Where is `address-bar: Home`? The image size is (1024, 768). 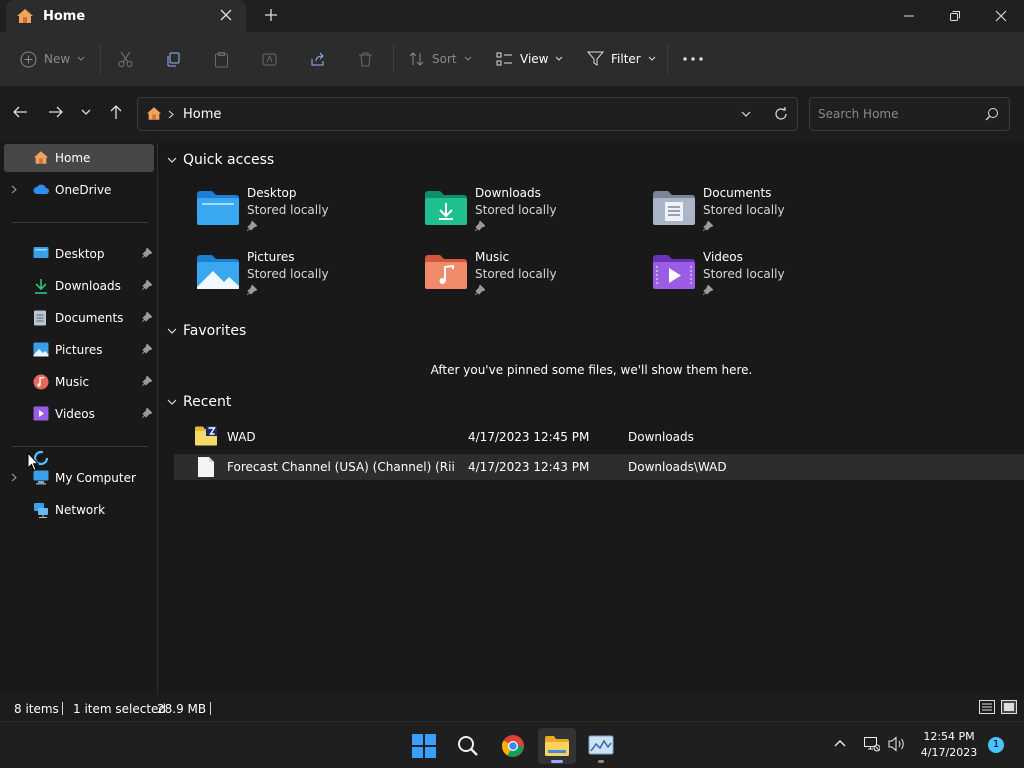
address-bar: Home is located at coordinates (467, 114).